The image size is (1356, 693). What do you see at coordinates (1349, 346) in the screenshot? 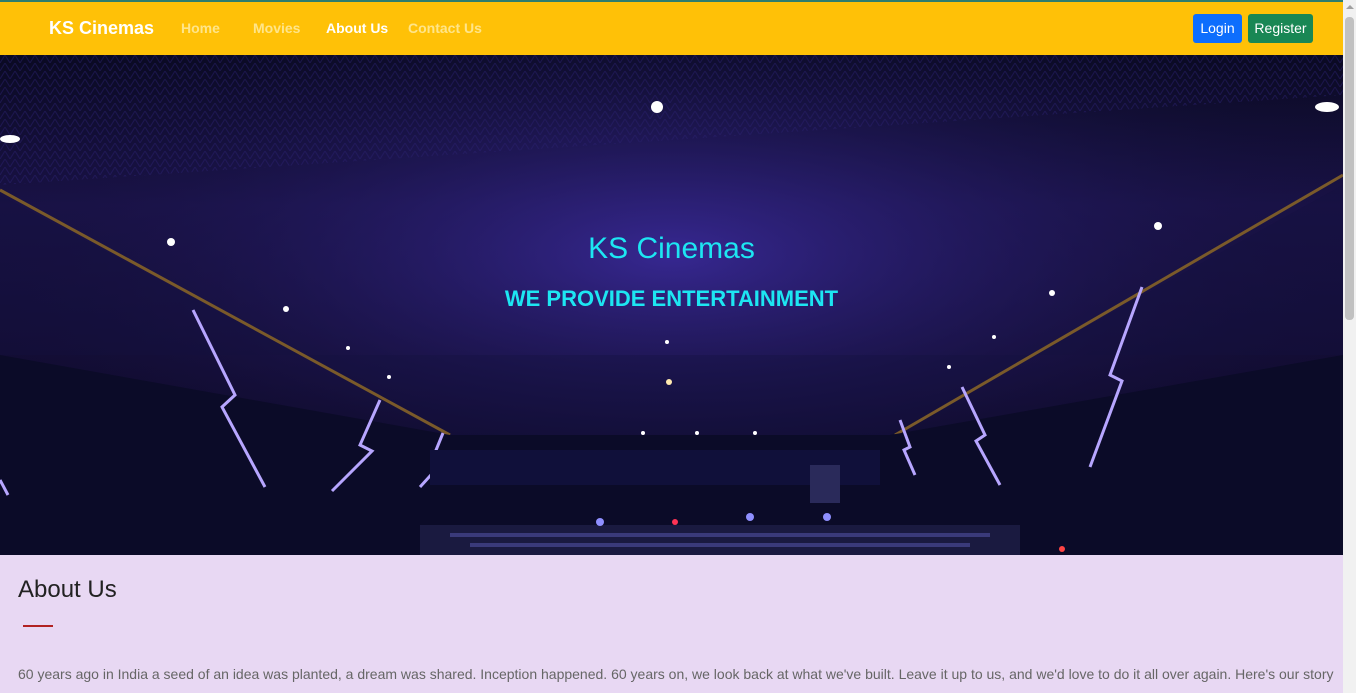
I see `page-scrollbar` at bounding box center [1349, 346].